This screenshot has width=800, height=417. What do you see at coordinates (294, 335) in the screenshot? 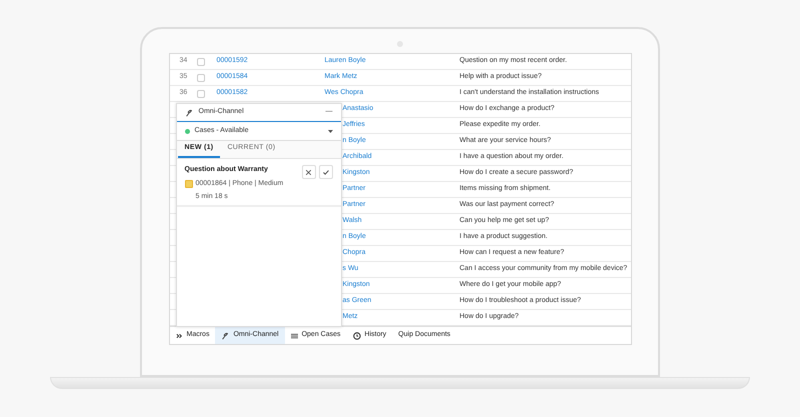
I see `list-icon` at bounding box center [294, 335].